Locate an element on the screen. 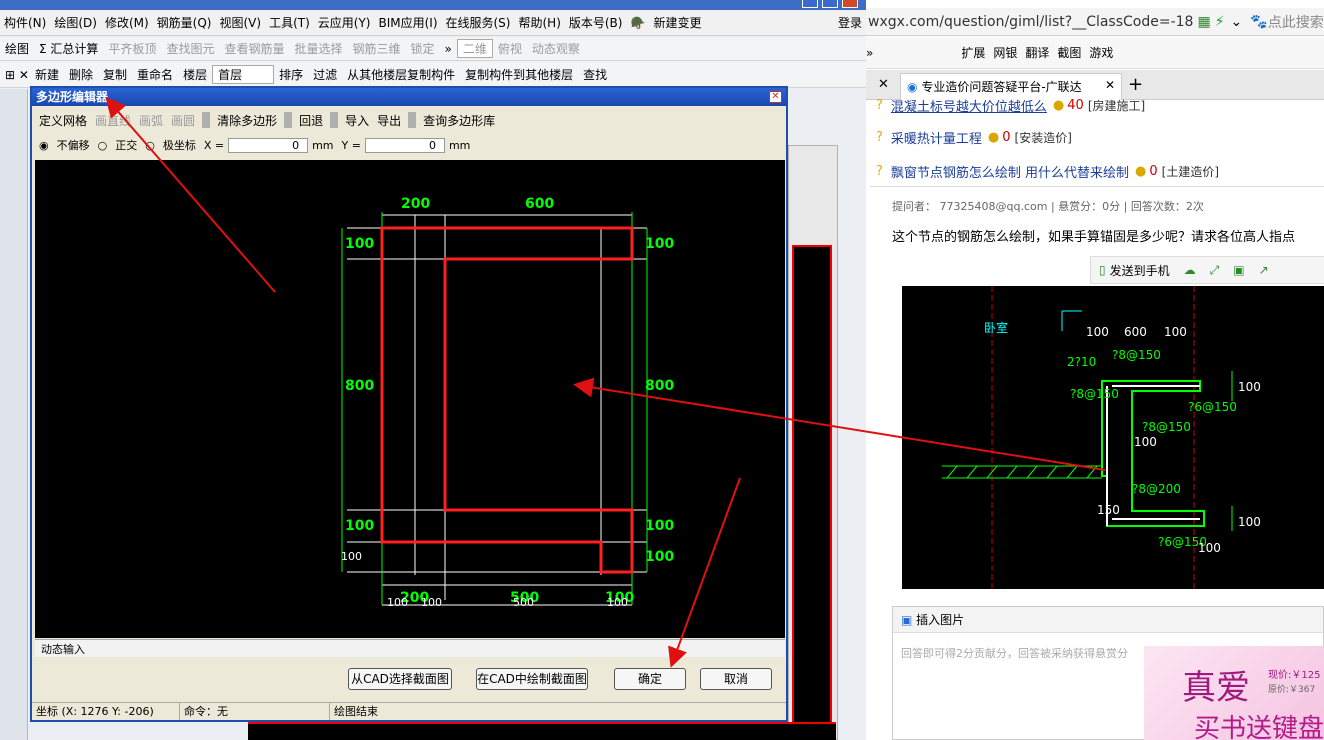 This screenshot has width=1324, height=740. maximize-button is located at coordinates (830, 4).